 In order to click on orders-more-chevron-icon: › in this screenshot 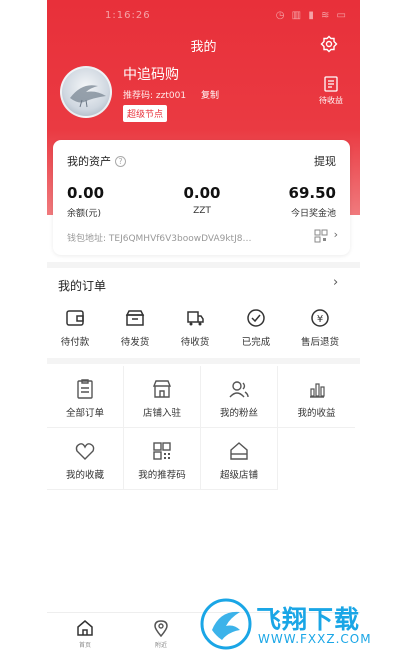, I will do `click(335, 282)`.